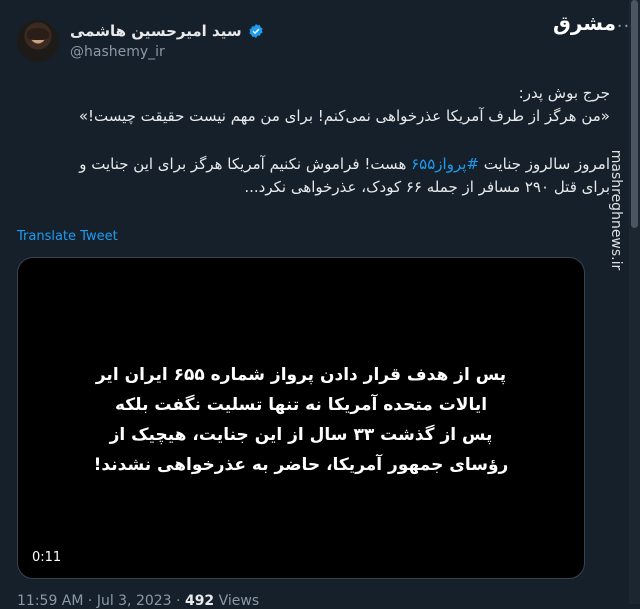 This screenshot has height=609, width=640. I want to click on author-name-row: سید امیرحسین هاشمی, so click(167, 31).